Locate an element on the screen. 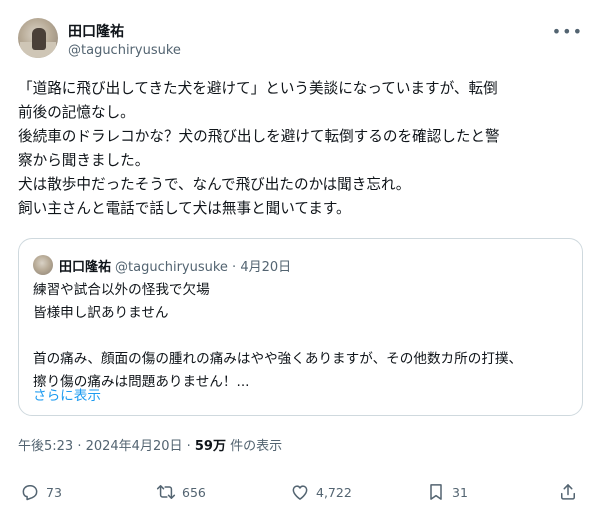  quoted-header: 田口隆祐 @taguchiryusuke · 4月20日 is located at coordinates (175, 265).